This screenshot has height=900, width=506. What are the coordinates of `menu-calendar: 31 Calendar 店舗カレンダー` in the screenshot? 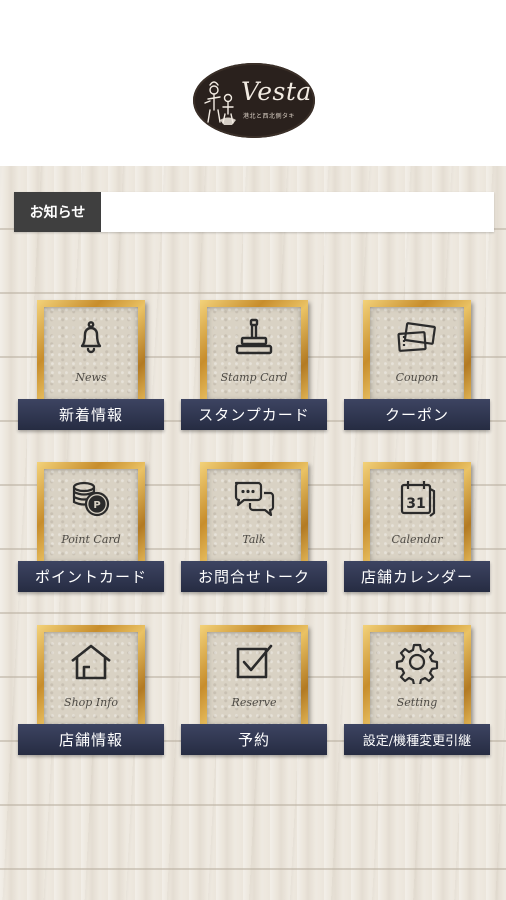 It's located at (425, 531).